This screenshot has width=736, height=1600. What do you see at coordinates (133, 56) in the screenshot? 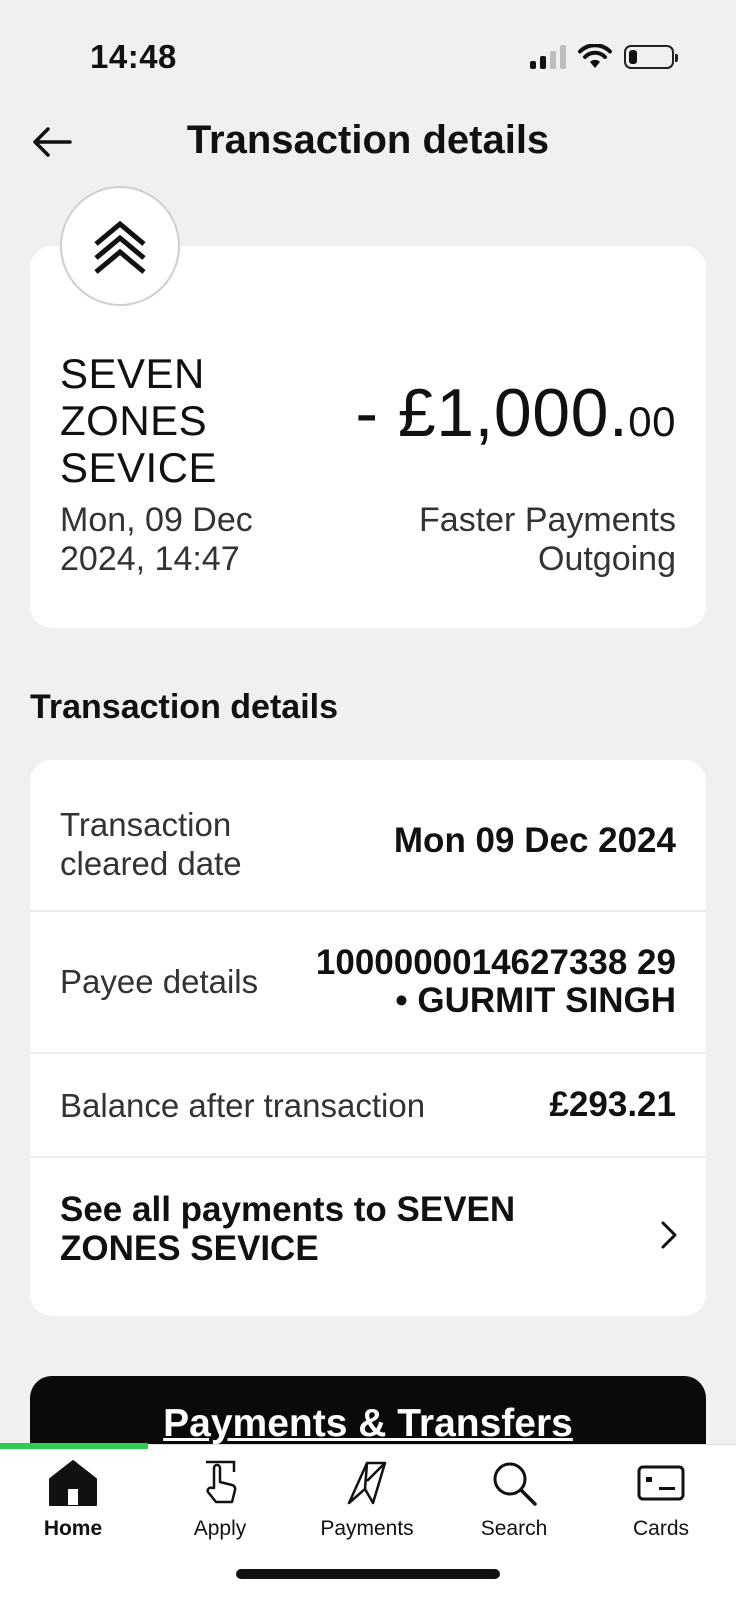
I see `status-time: 14:48` at bounding box center [133, 56].